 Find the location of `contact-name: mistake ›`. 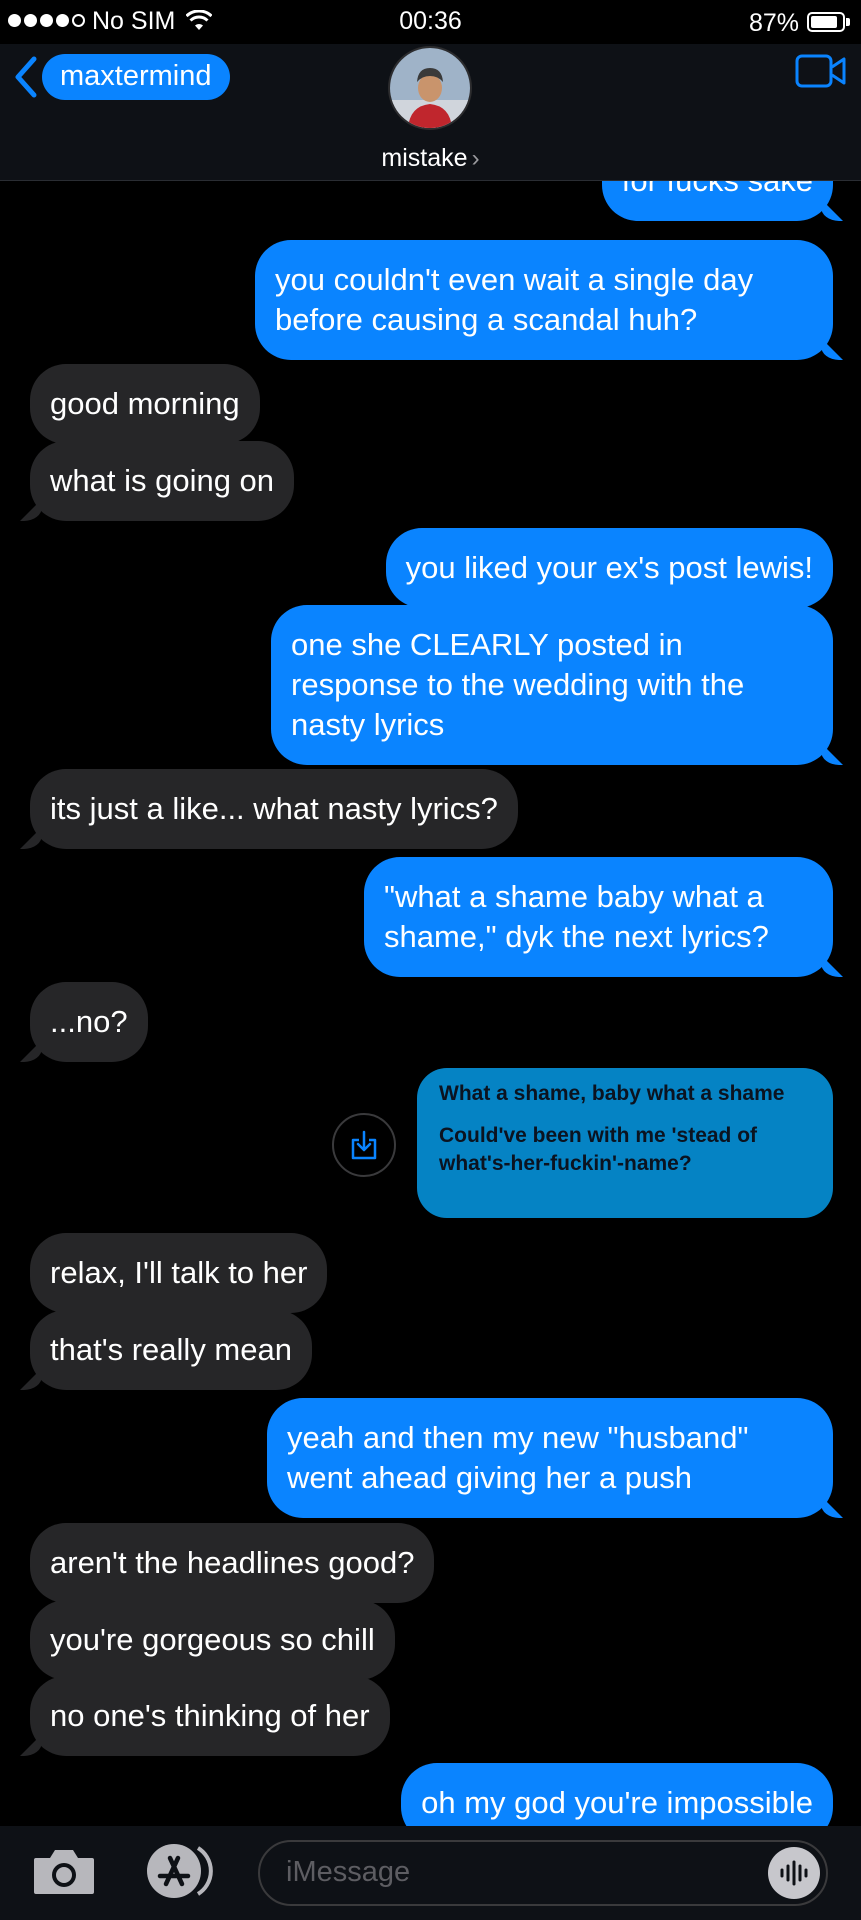

contact-name: mistake › is located at coordinates (430, 158).